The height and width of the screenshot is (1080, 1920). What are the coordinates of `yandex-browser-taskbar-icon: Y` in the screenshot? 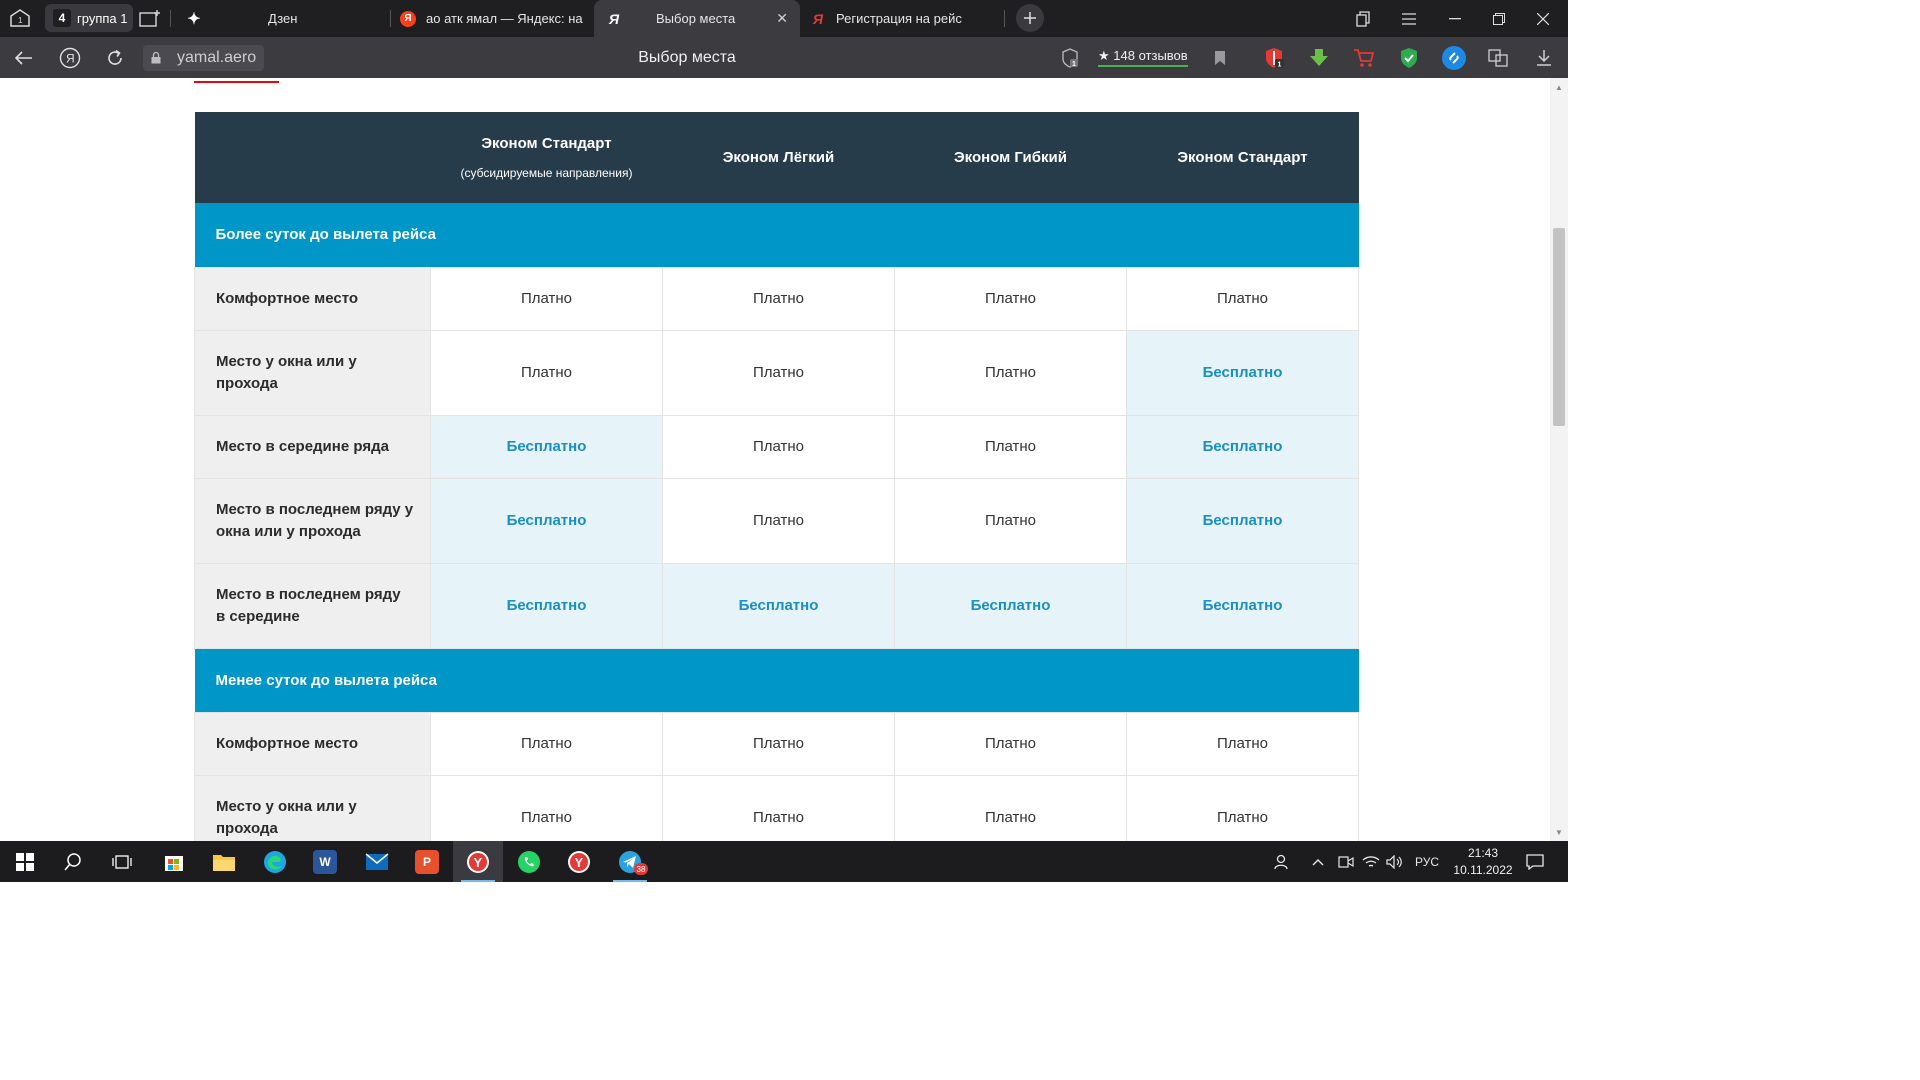 It's located at (478, 861).